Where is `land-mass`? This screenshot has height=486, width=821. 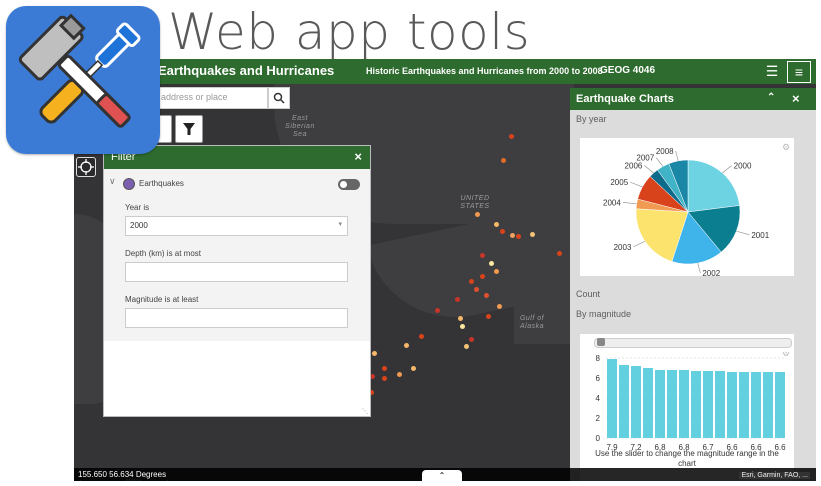
land-mass is located at coordinates (544, 244).